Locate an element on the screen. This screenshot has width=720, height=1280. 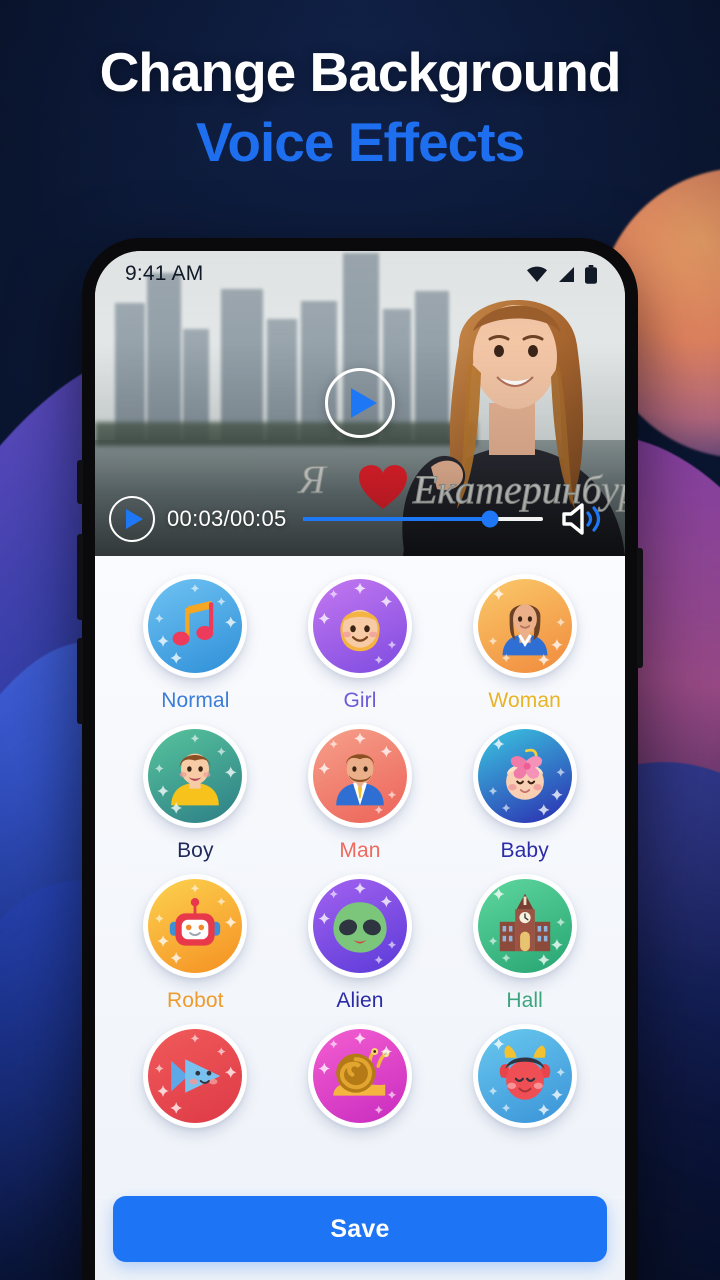
voice-effect-label: Boy is located at coordinates (195, 850).